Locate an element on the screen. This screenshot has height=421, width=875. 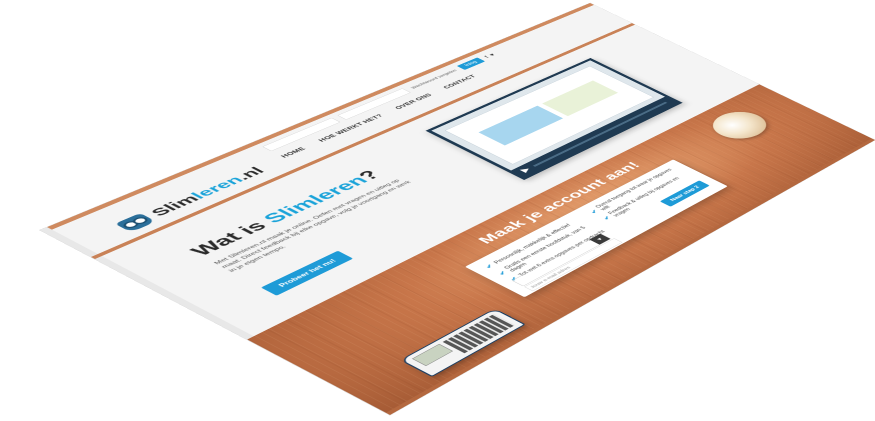
video-screen is located at coordinates (549, 115).